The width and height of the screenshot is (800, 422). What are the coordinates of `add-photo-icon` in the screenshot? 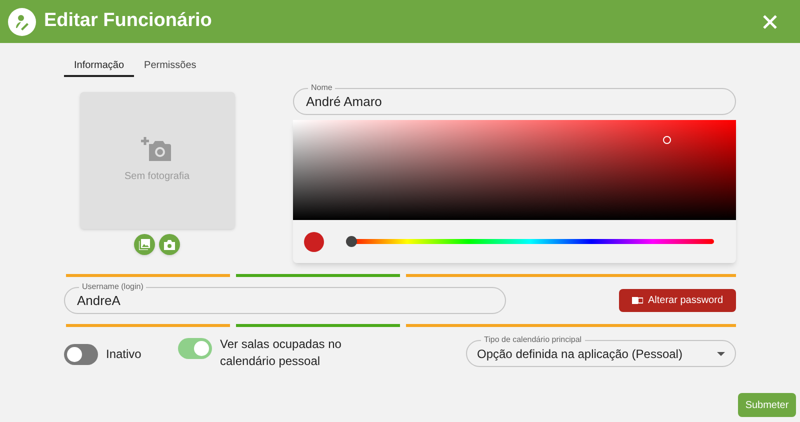 It's located at (157, 150).